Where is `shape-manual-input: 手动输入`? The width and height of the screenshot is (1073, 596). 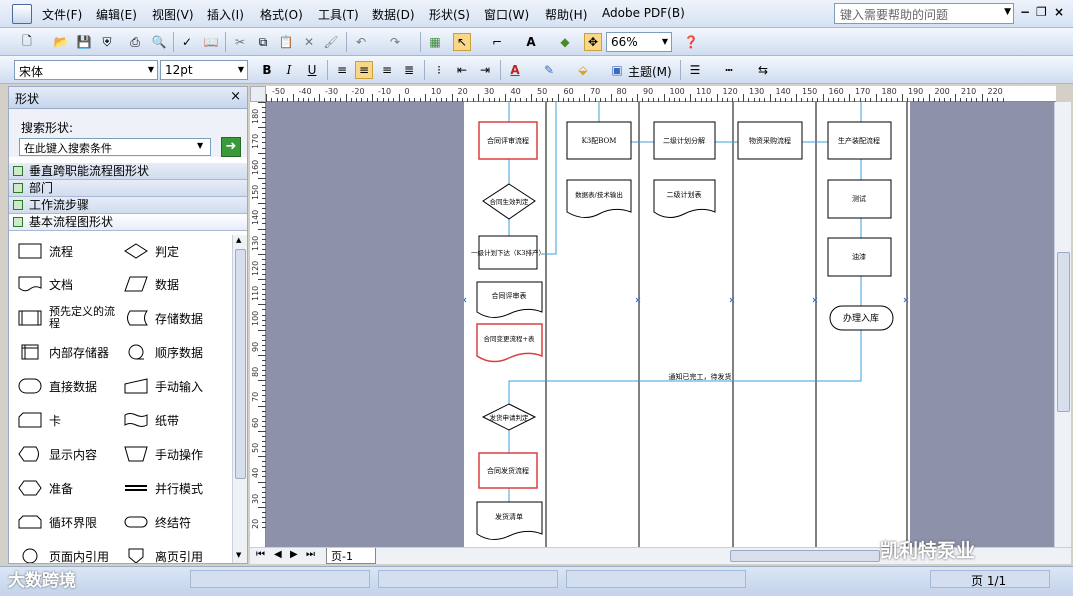
shape-manual-input: 手动输入 is located at coordinates (163, 386).